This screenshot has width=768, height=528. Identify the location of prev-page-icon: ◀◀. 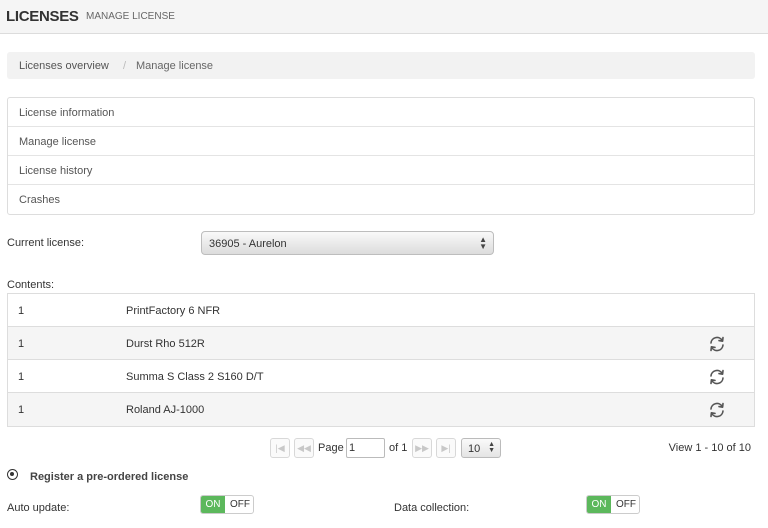
(304, 448).